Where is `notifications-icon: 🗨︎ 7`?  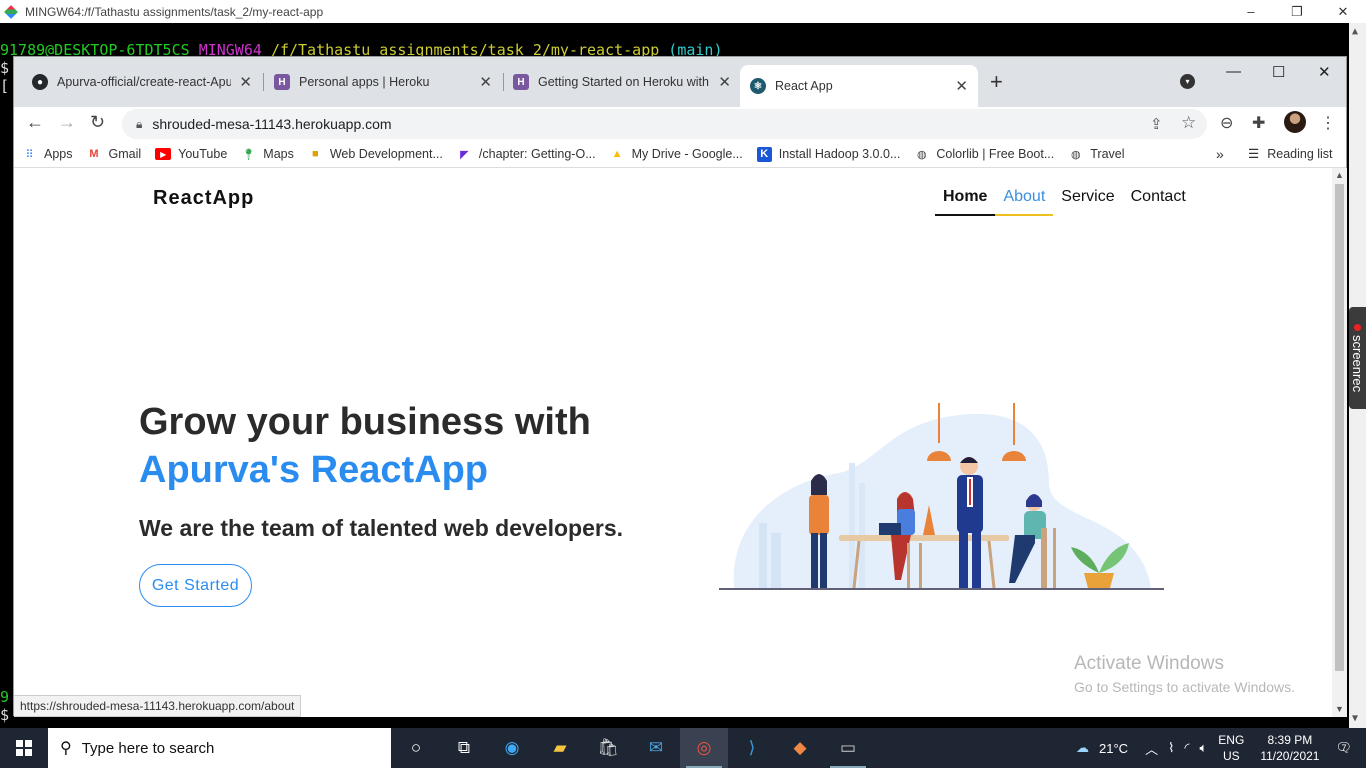
notifications-icon: 🗨︎ 7 is located at coordinates (1343, 748).